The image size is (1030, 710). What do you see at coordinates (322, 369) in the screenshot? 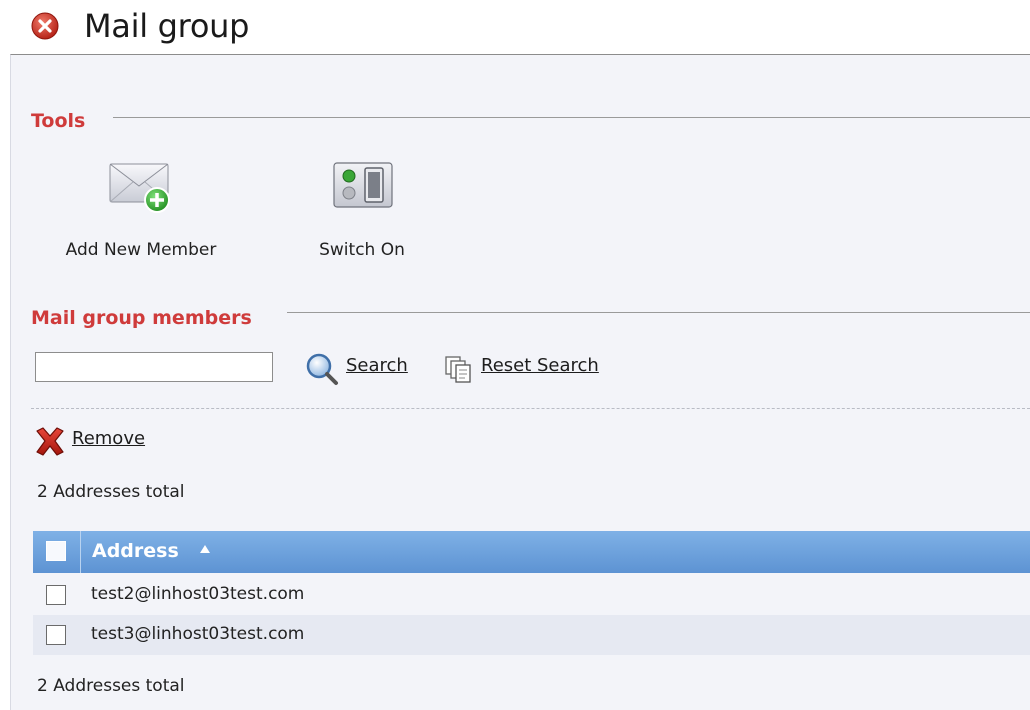
I see `search-icon` at bounding box center [322, 369].